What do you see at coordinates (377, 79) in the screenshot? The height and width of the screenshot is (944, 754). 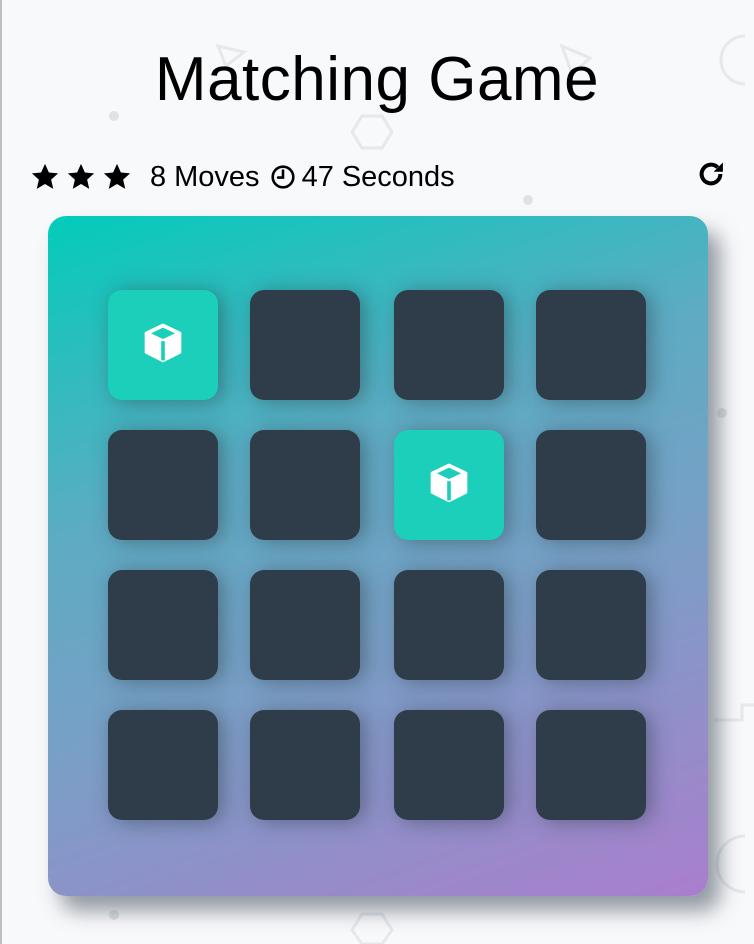 I see `page-title: Matching Game` at bounding box center [377, 79].